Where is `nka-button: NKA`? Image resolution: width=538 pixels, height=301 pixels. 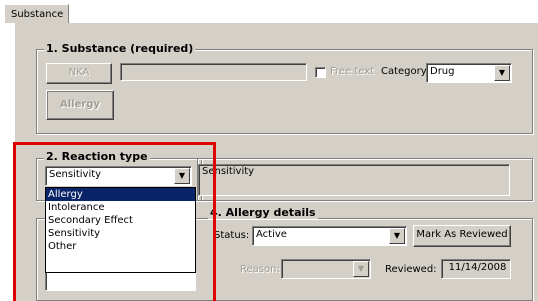 nka-button: NKA is located at coordinates (79, 73).